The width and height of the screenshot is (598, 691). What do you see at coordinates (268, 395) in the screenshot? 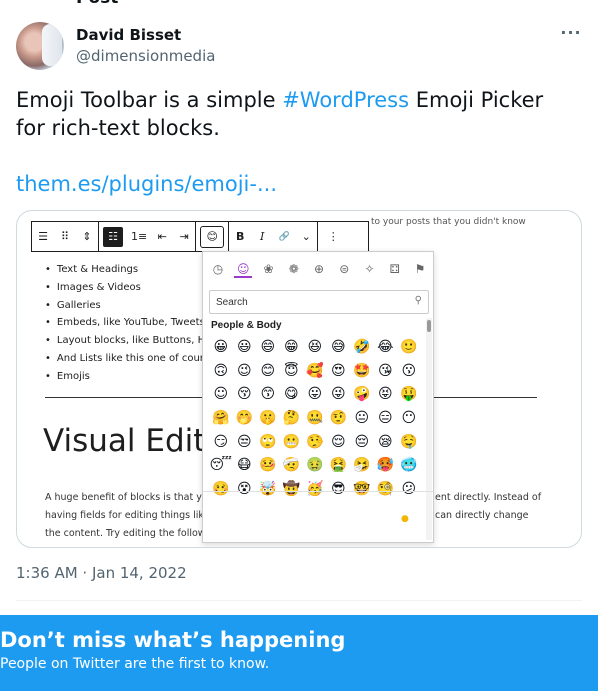
I see `emoji-item: 😙` at bounding box center [268, 395].